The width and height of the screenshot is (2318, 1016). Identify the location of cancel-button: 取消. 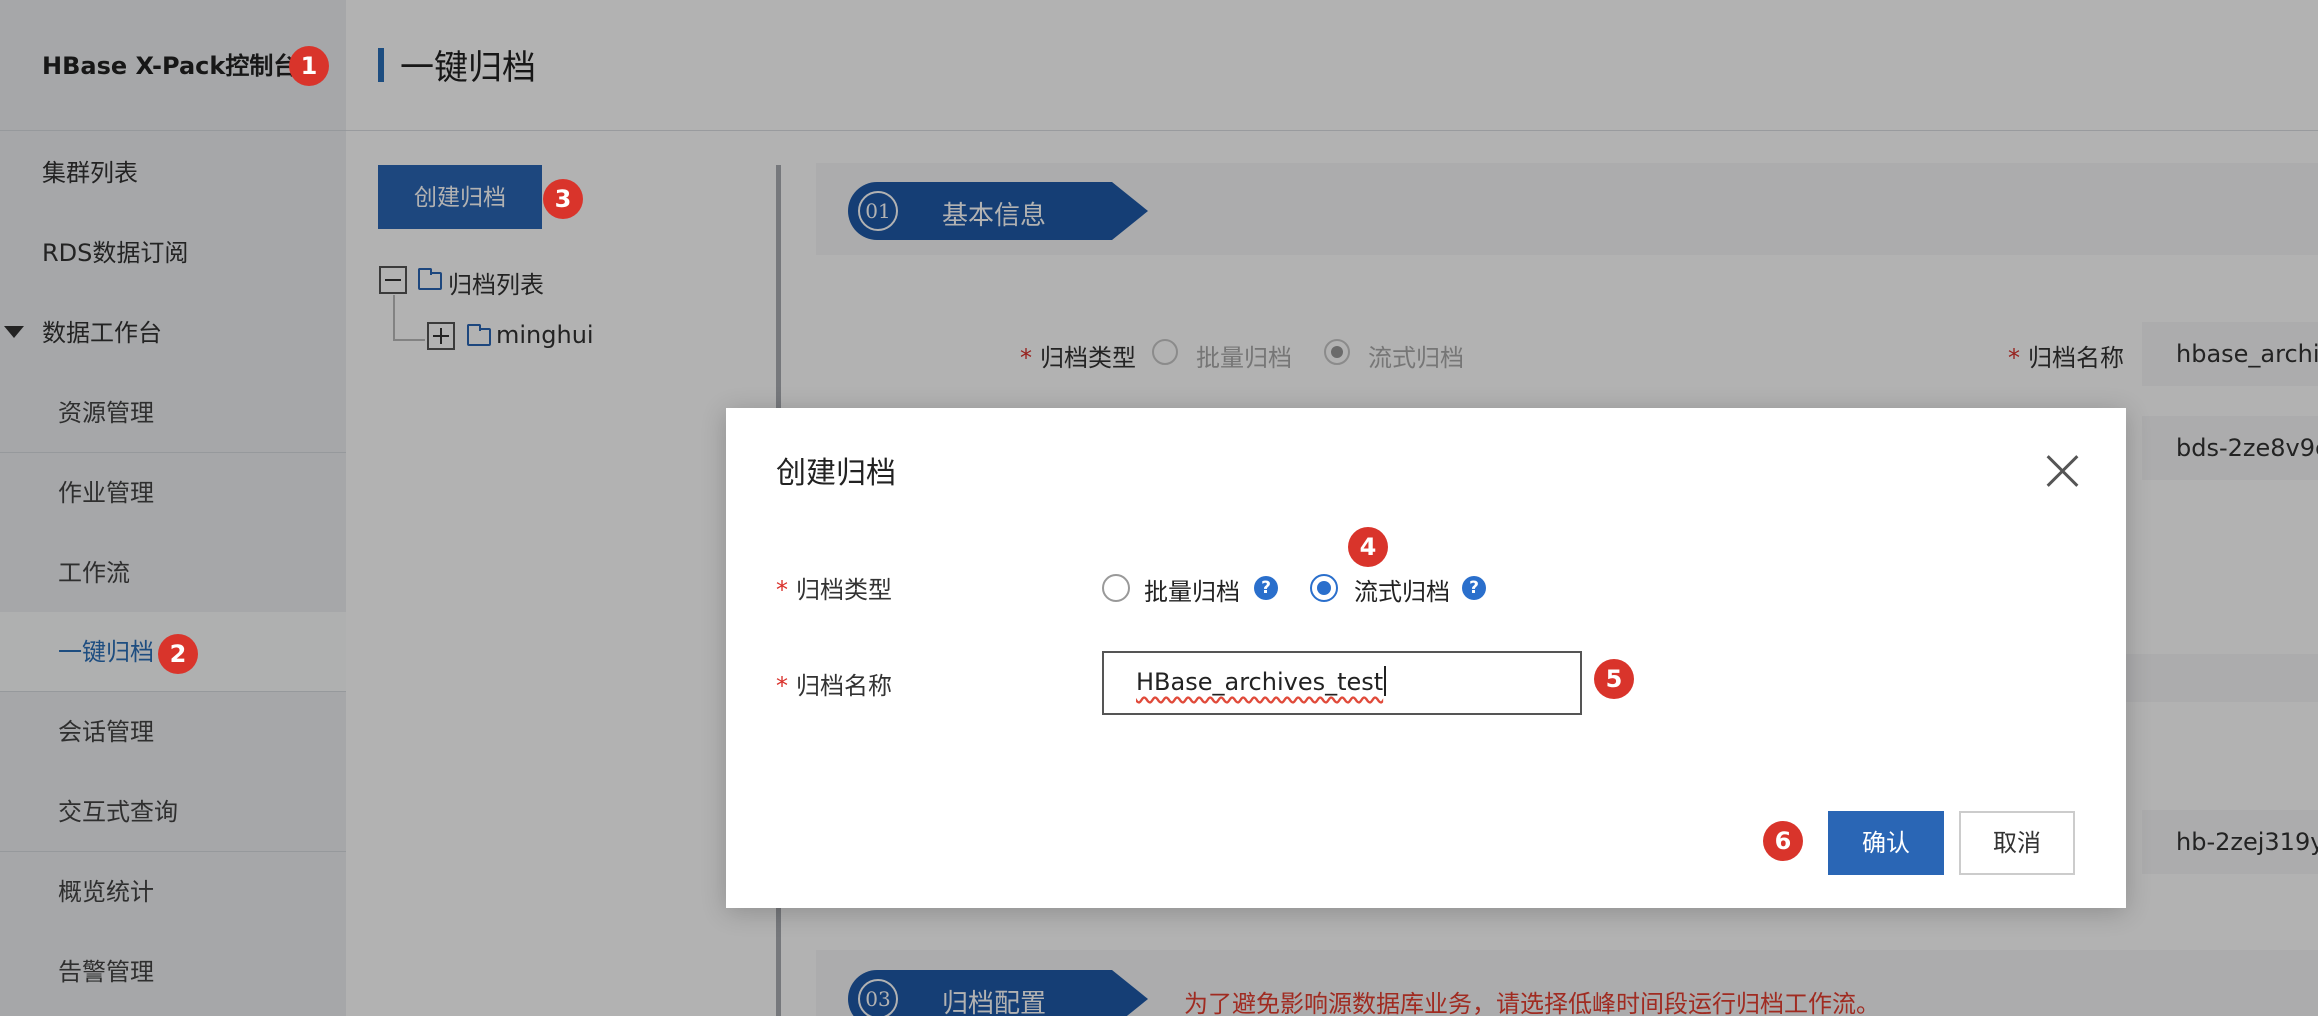
(2017, 843).